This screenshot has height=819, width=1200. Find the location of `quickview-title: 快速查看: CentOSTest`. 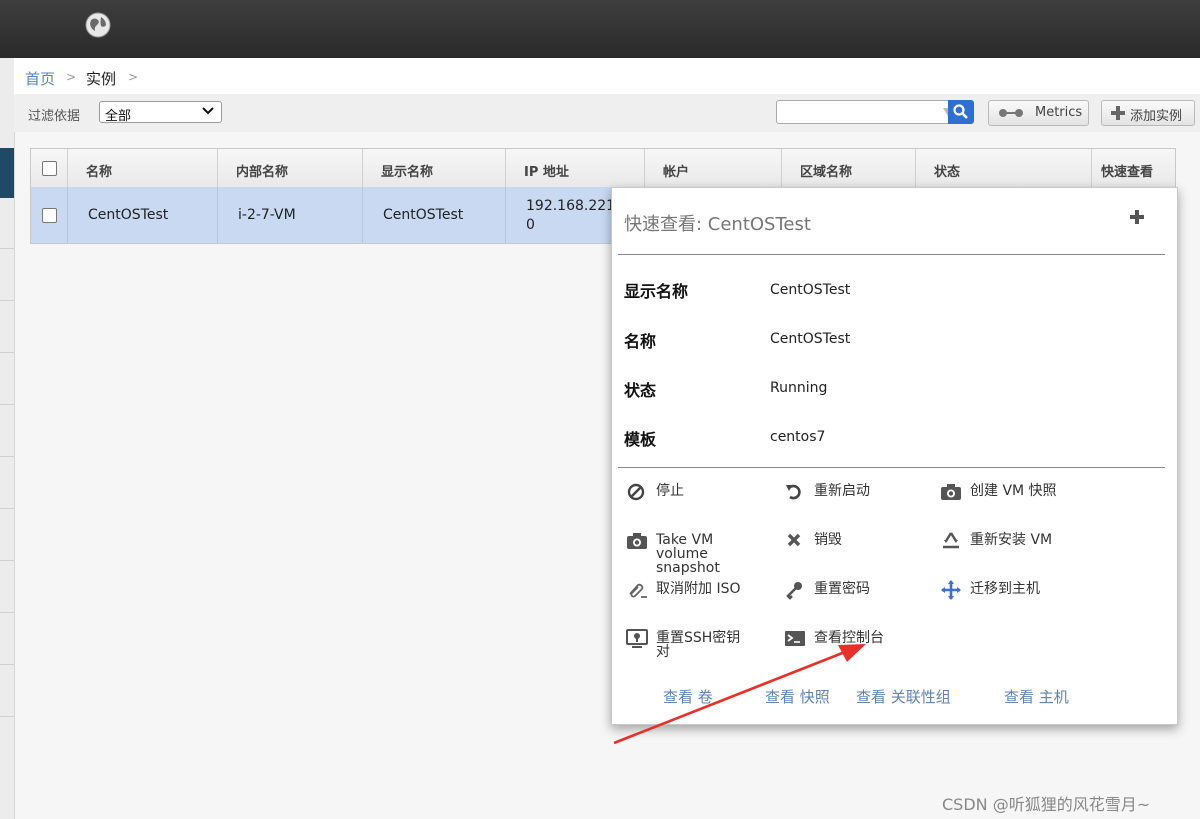

quickview-title: 快速查看: CentOSTest is located at coordinates (717, 224).